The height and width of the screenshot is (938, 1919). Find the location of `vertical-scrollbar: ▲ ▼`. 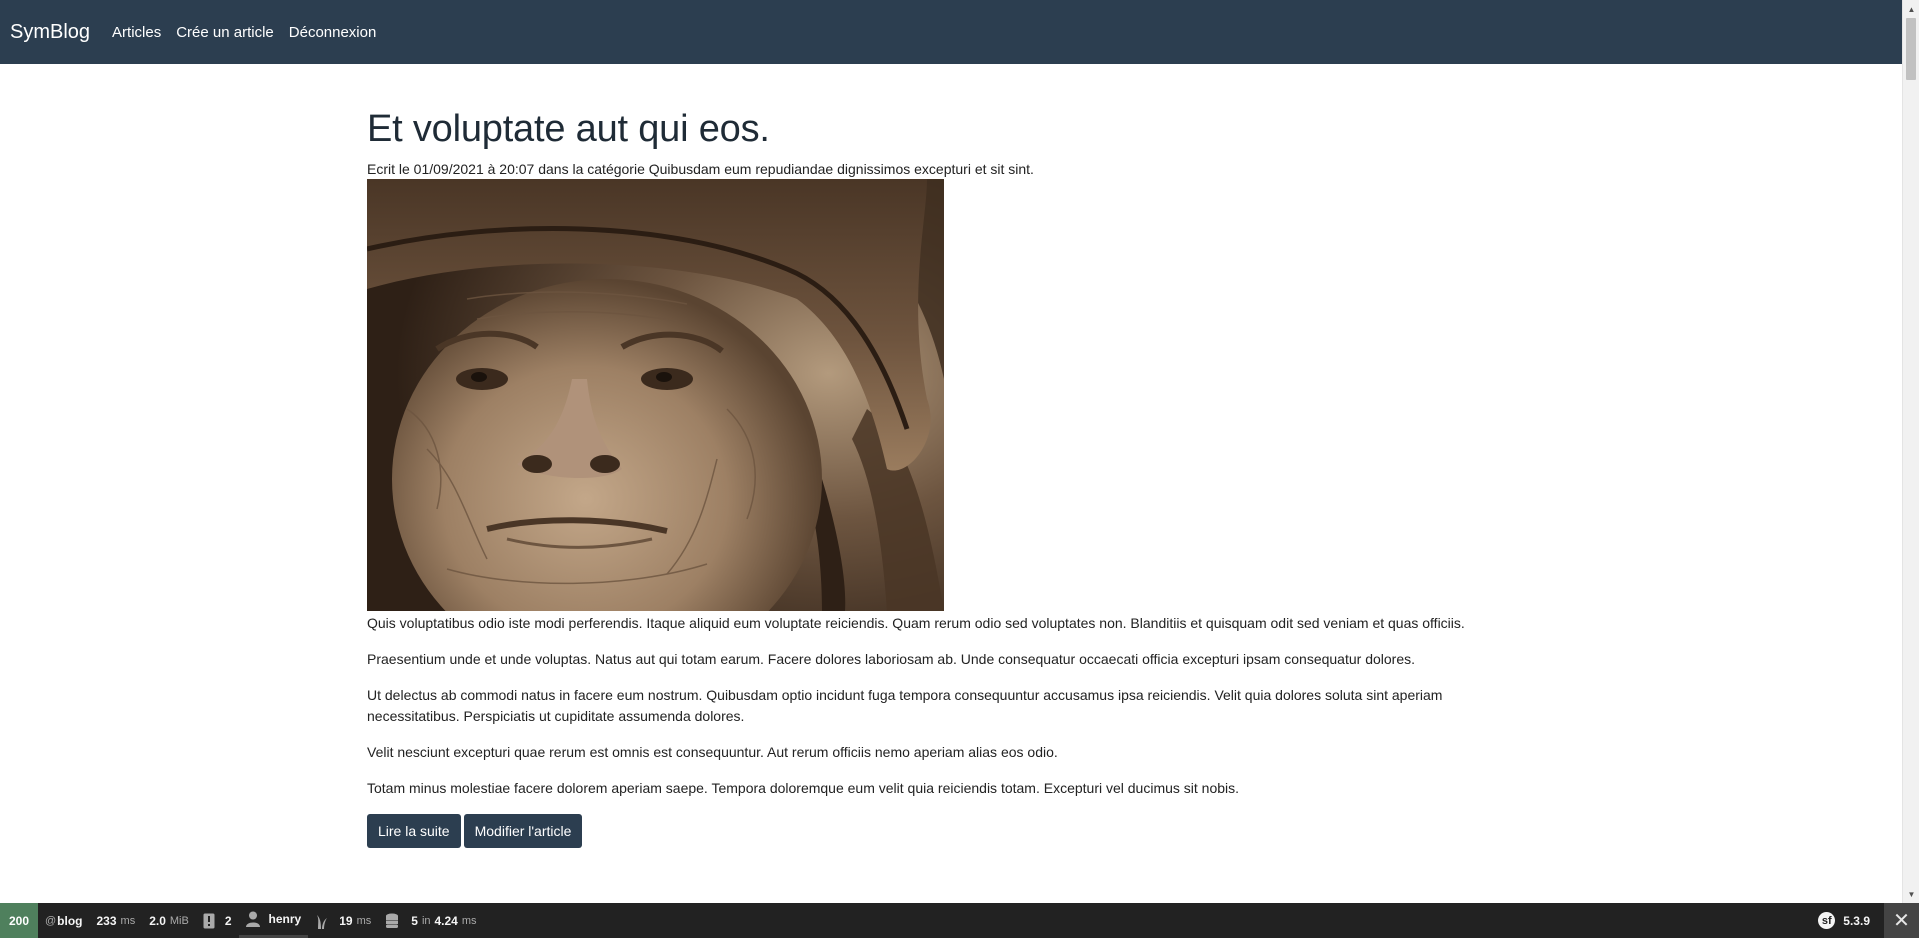

vertical-scrollbar: ▲ ▼ is located at coordinates (1910, 451).